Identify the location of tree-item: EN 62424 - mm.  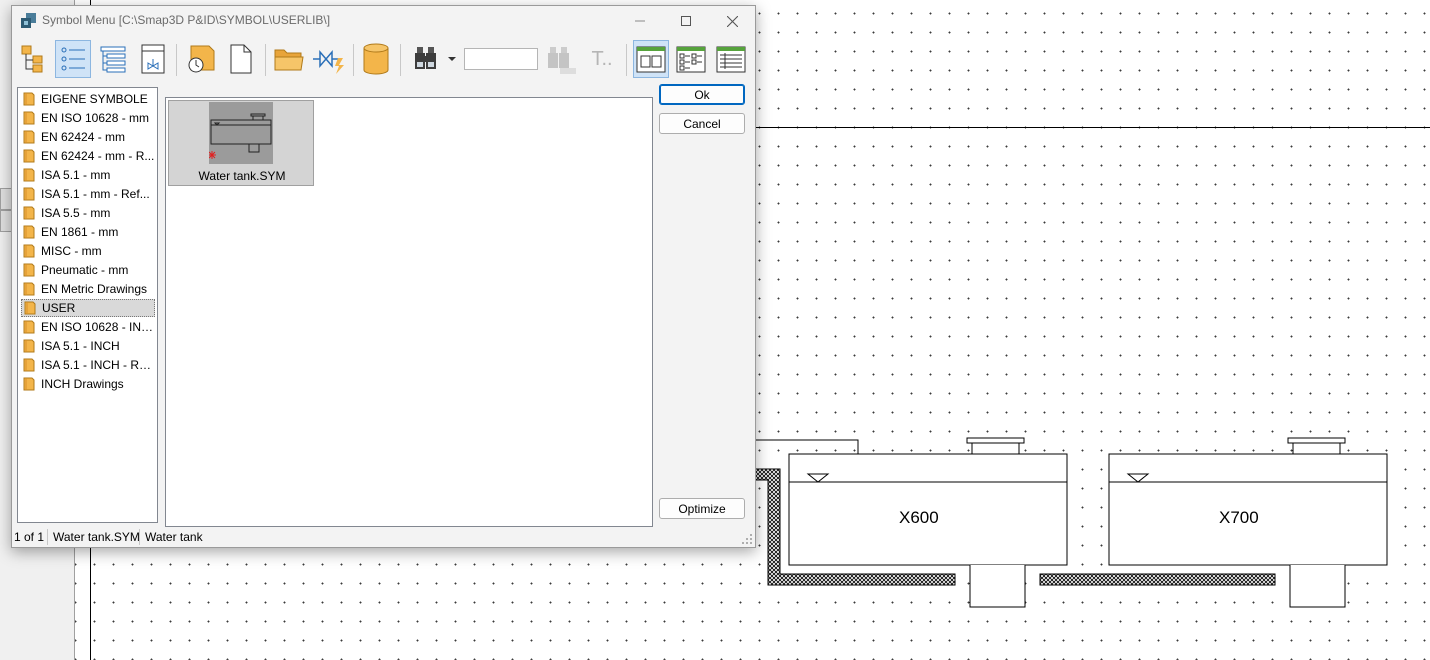
(88, 137).